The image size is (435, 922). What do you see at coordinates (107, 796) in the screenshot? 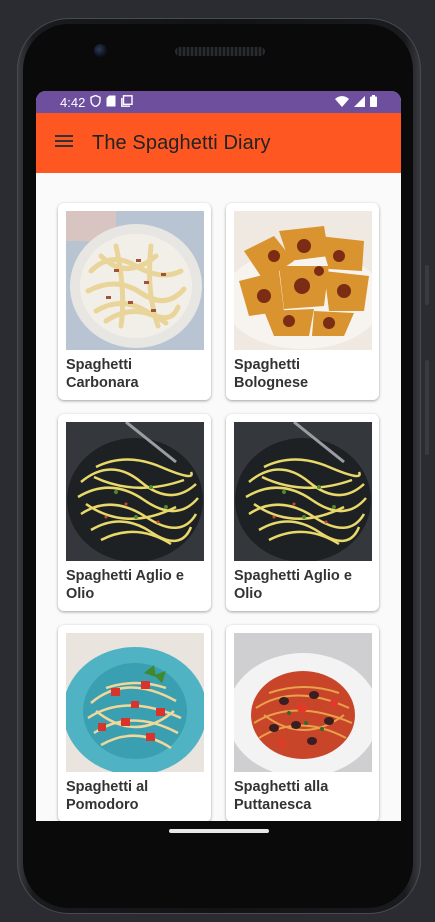
I see `recipe-title: Spaghetti al Pomodoro` at bounding box center [107, 796].